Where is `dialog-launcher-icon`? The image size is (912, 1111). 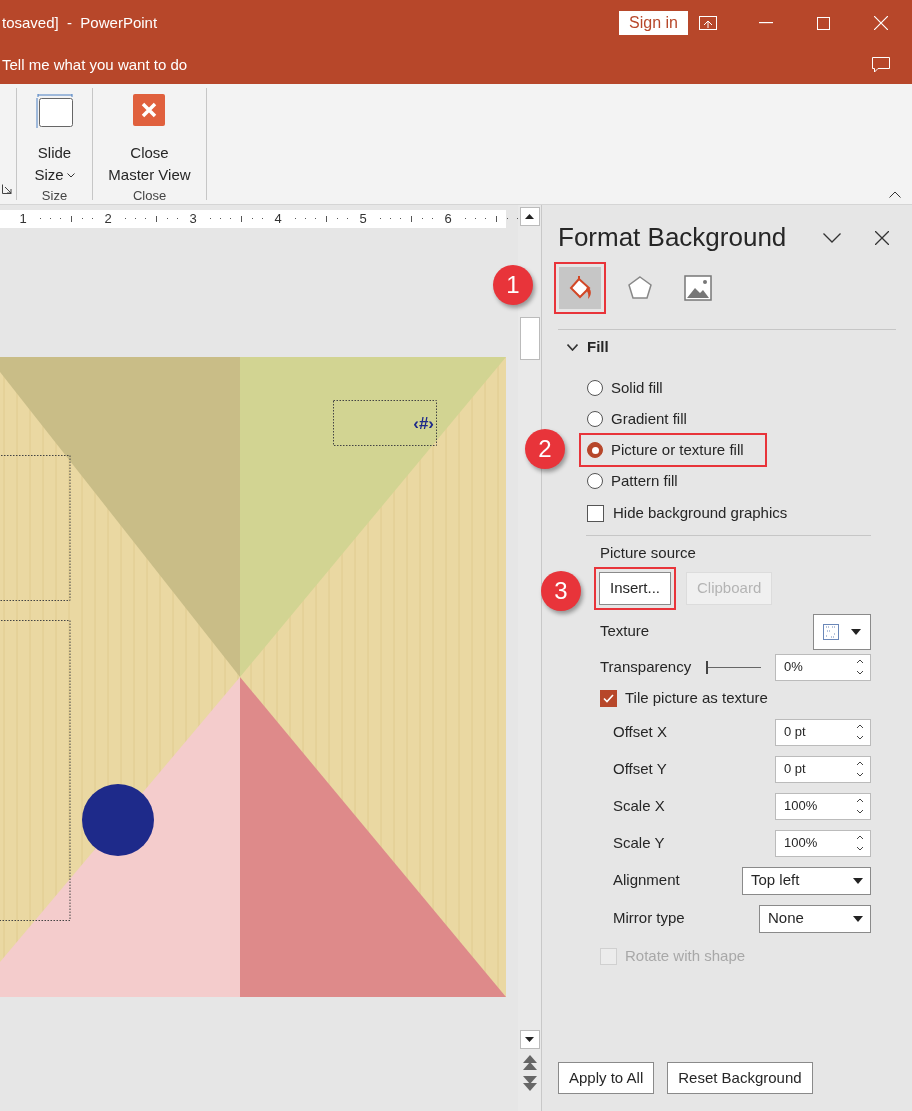 dialog-launcher-icon is located at coordinates (7, 189).